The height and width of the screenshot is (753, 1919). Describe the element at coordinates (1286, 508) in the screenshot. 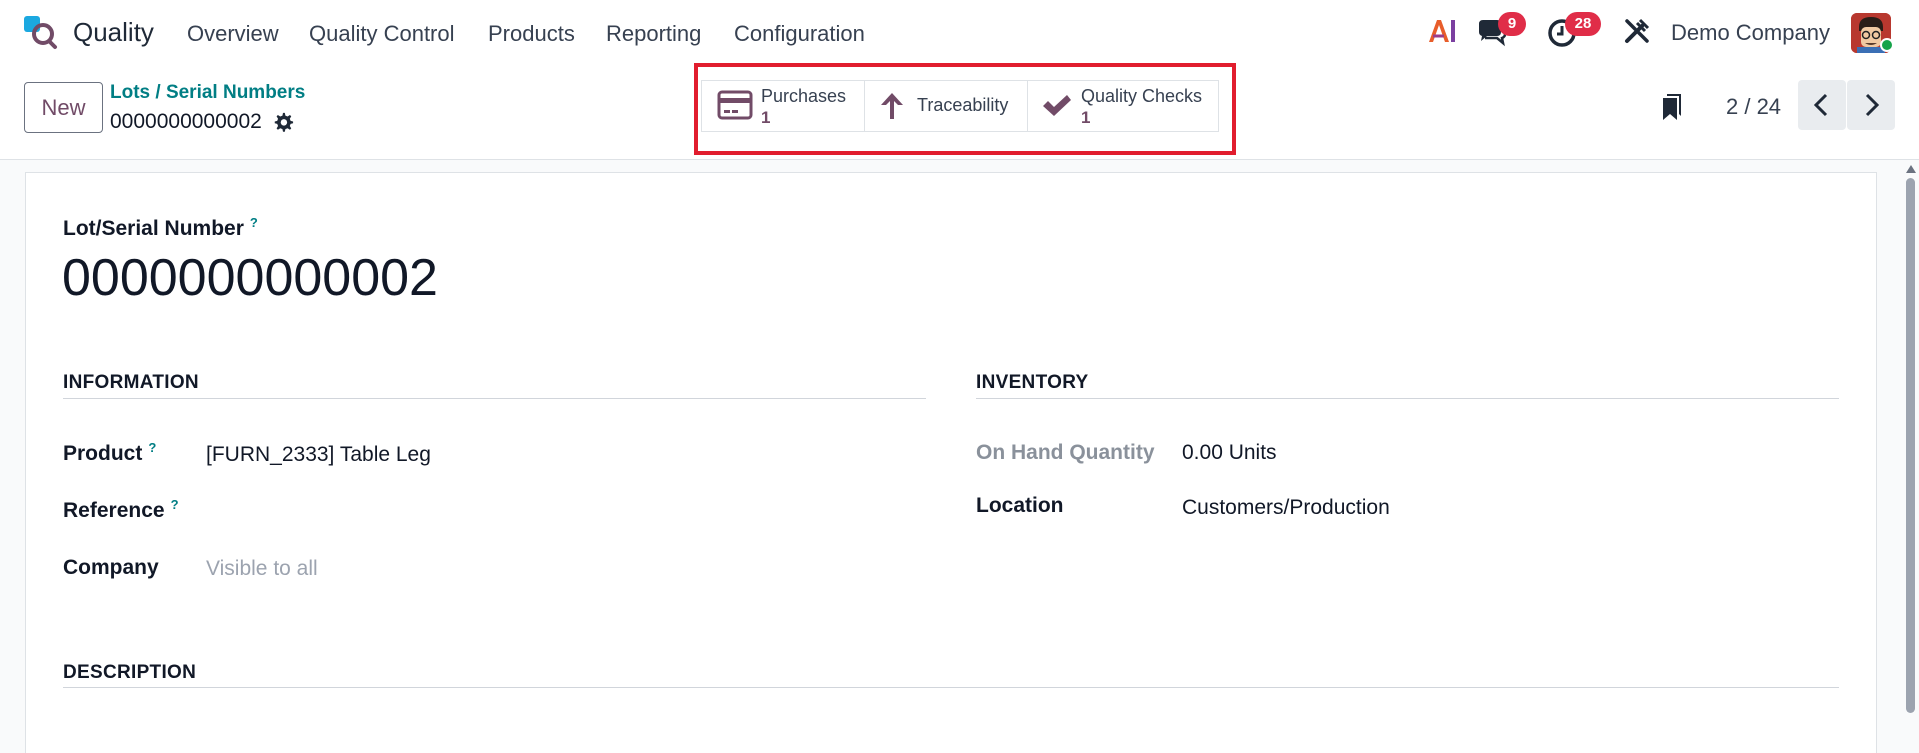

I see `location-field: Customers/Production` at that location.